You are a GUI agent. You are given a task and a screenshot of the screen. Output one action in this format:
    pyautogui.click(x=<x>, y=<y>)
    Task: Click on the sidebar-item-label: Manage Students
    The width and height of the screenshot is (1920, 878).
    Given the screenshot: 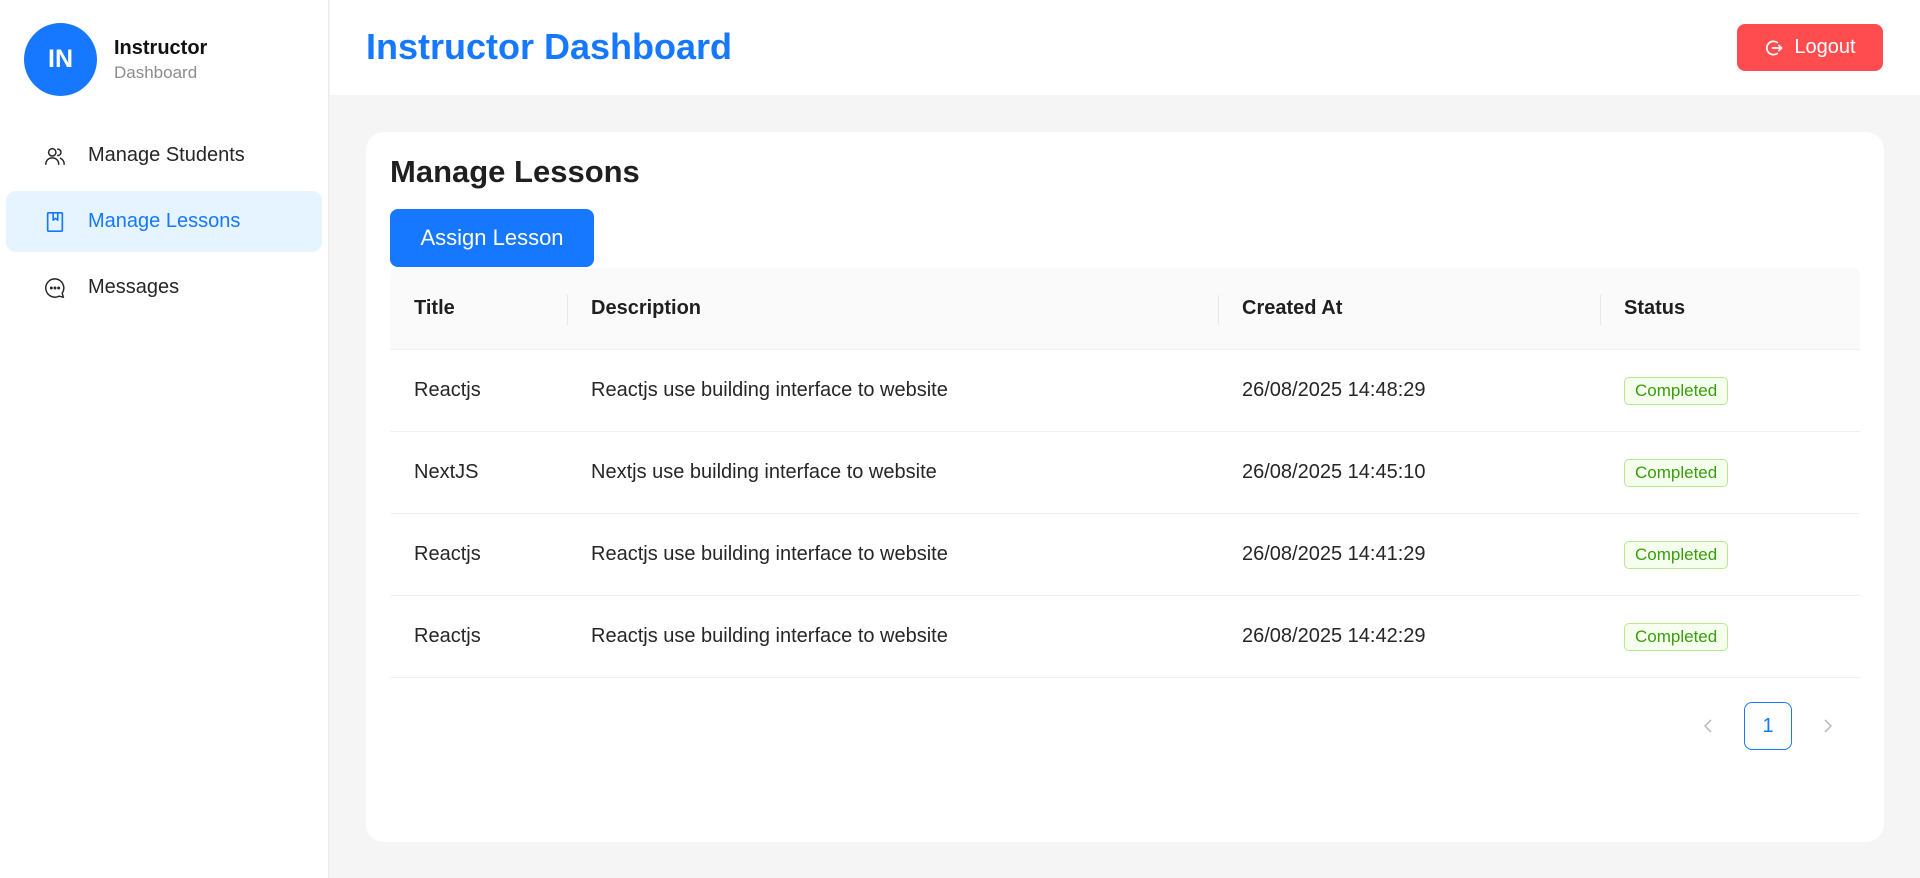 What is the action you would take?
    pyautogui.click(x=166, y=155)
    